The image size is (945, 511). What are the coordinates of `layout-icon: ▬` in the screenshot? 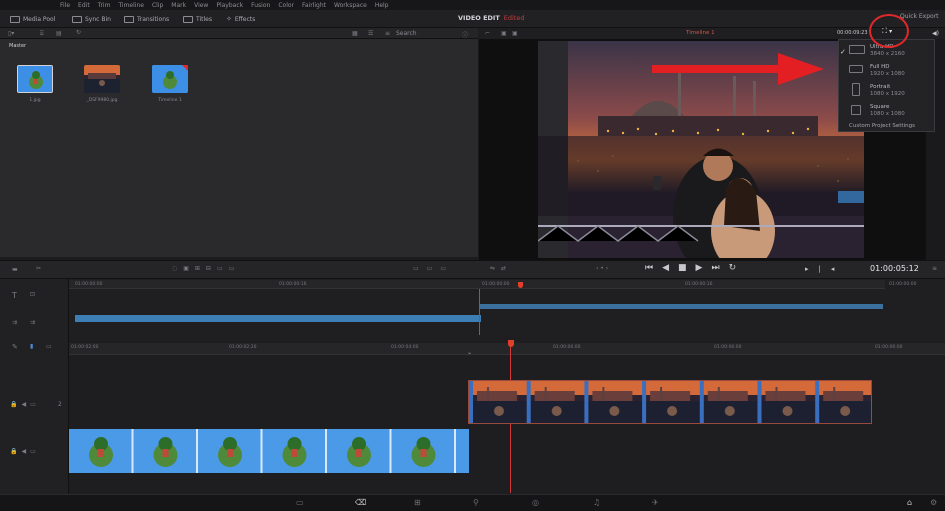 It's located at (15, 269).